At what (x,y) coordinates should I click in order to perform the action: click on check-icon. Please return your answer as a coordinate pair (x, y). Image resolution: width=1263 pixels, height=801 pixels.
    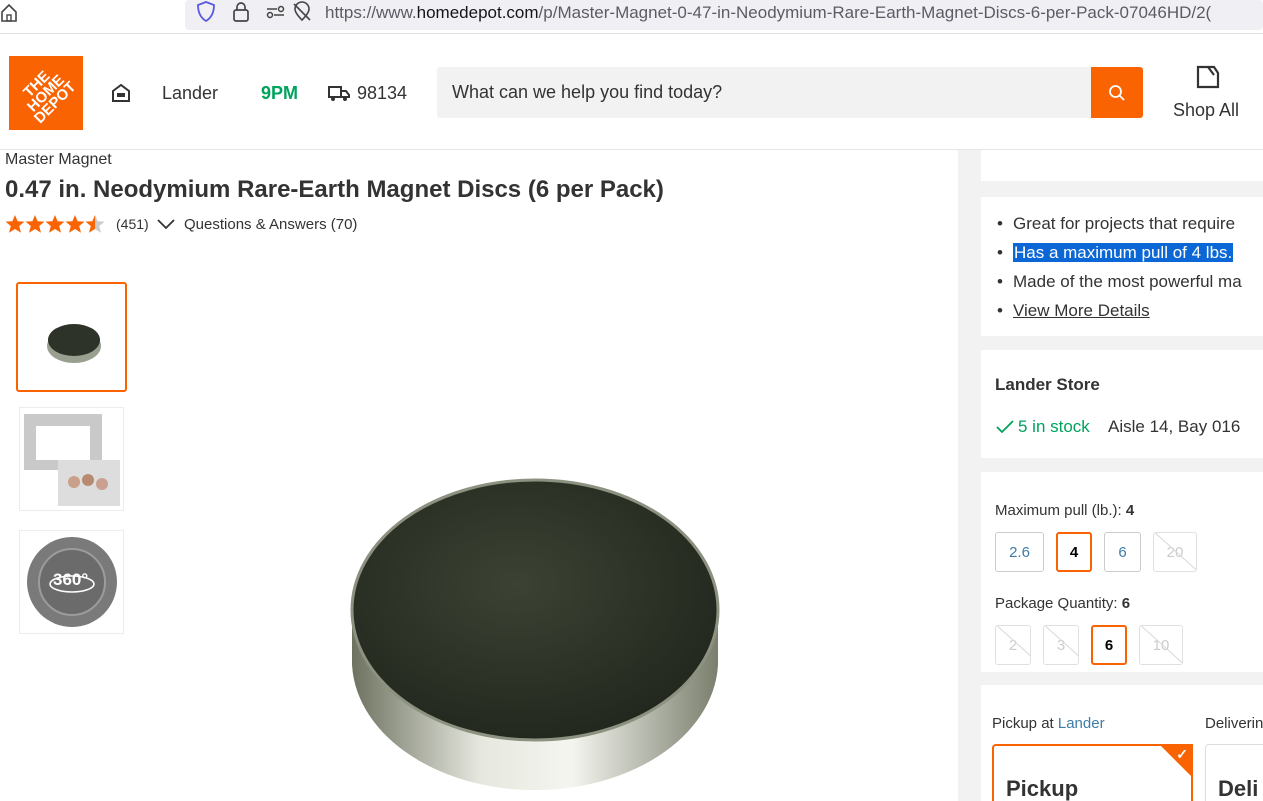
    Looking at the image, I should click on (1005, 427).